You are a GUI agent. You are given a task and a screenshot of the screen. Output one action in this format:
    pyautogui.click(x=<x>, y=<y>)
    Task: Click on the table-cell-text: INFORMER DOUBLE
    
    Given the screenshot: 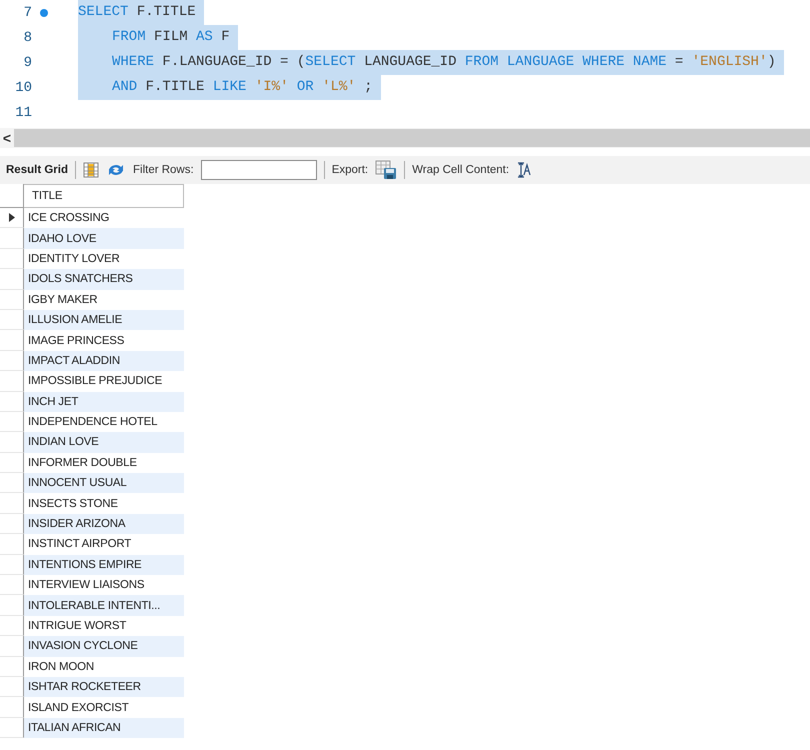 What is the action you would take?
    pyautogui.click(x=82, y=463)
    